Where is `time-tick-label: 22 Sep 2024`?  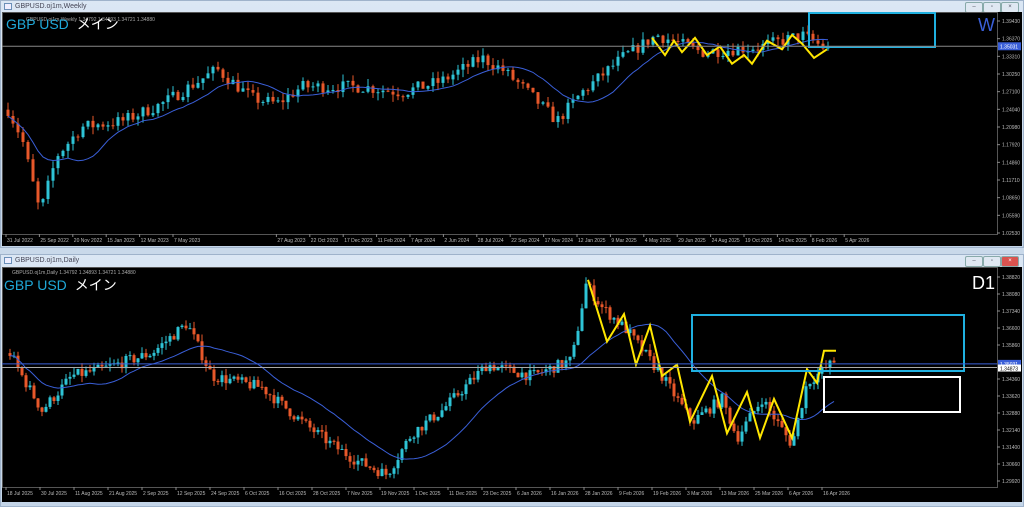
time-tick-label: 22 Sep 2024 is located at coordinates (525, 241).